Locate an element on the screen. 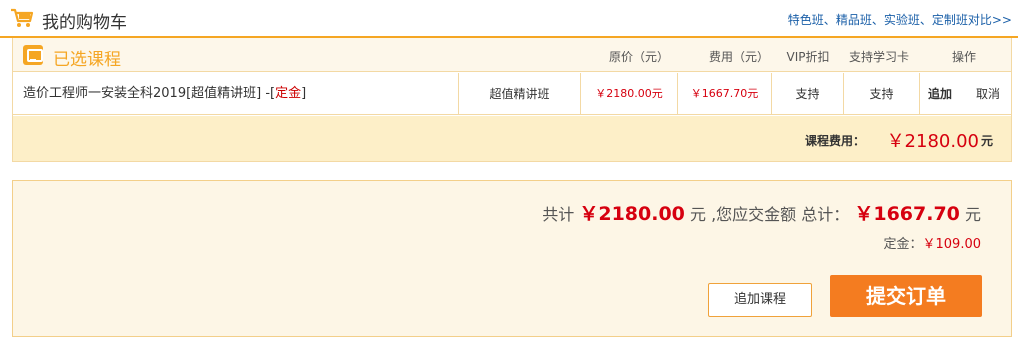 Image resolution: width=1018 pixels, height=349 pixels. cart-icon is located at coordinates (22, 17).